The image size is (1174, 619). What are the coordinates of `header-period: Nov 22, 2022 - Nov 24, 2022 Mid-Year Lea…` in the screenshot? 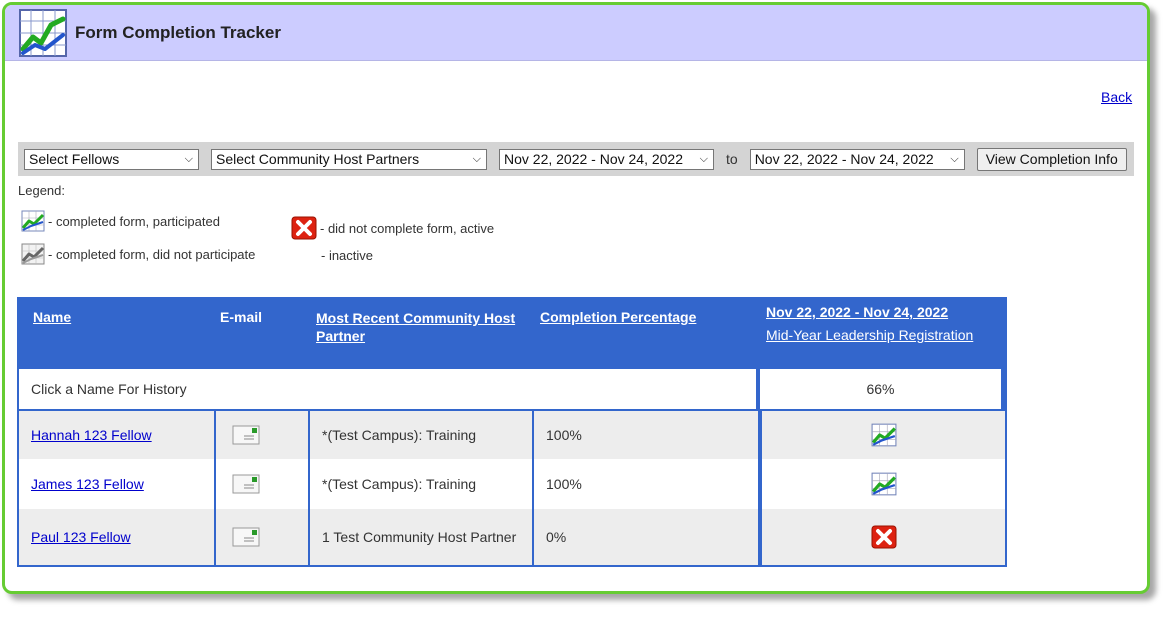 It's located at (882, 334).